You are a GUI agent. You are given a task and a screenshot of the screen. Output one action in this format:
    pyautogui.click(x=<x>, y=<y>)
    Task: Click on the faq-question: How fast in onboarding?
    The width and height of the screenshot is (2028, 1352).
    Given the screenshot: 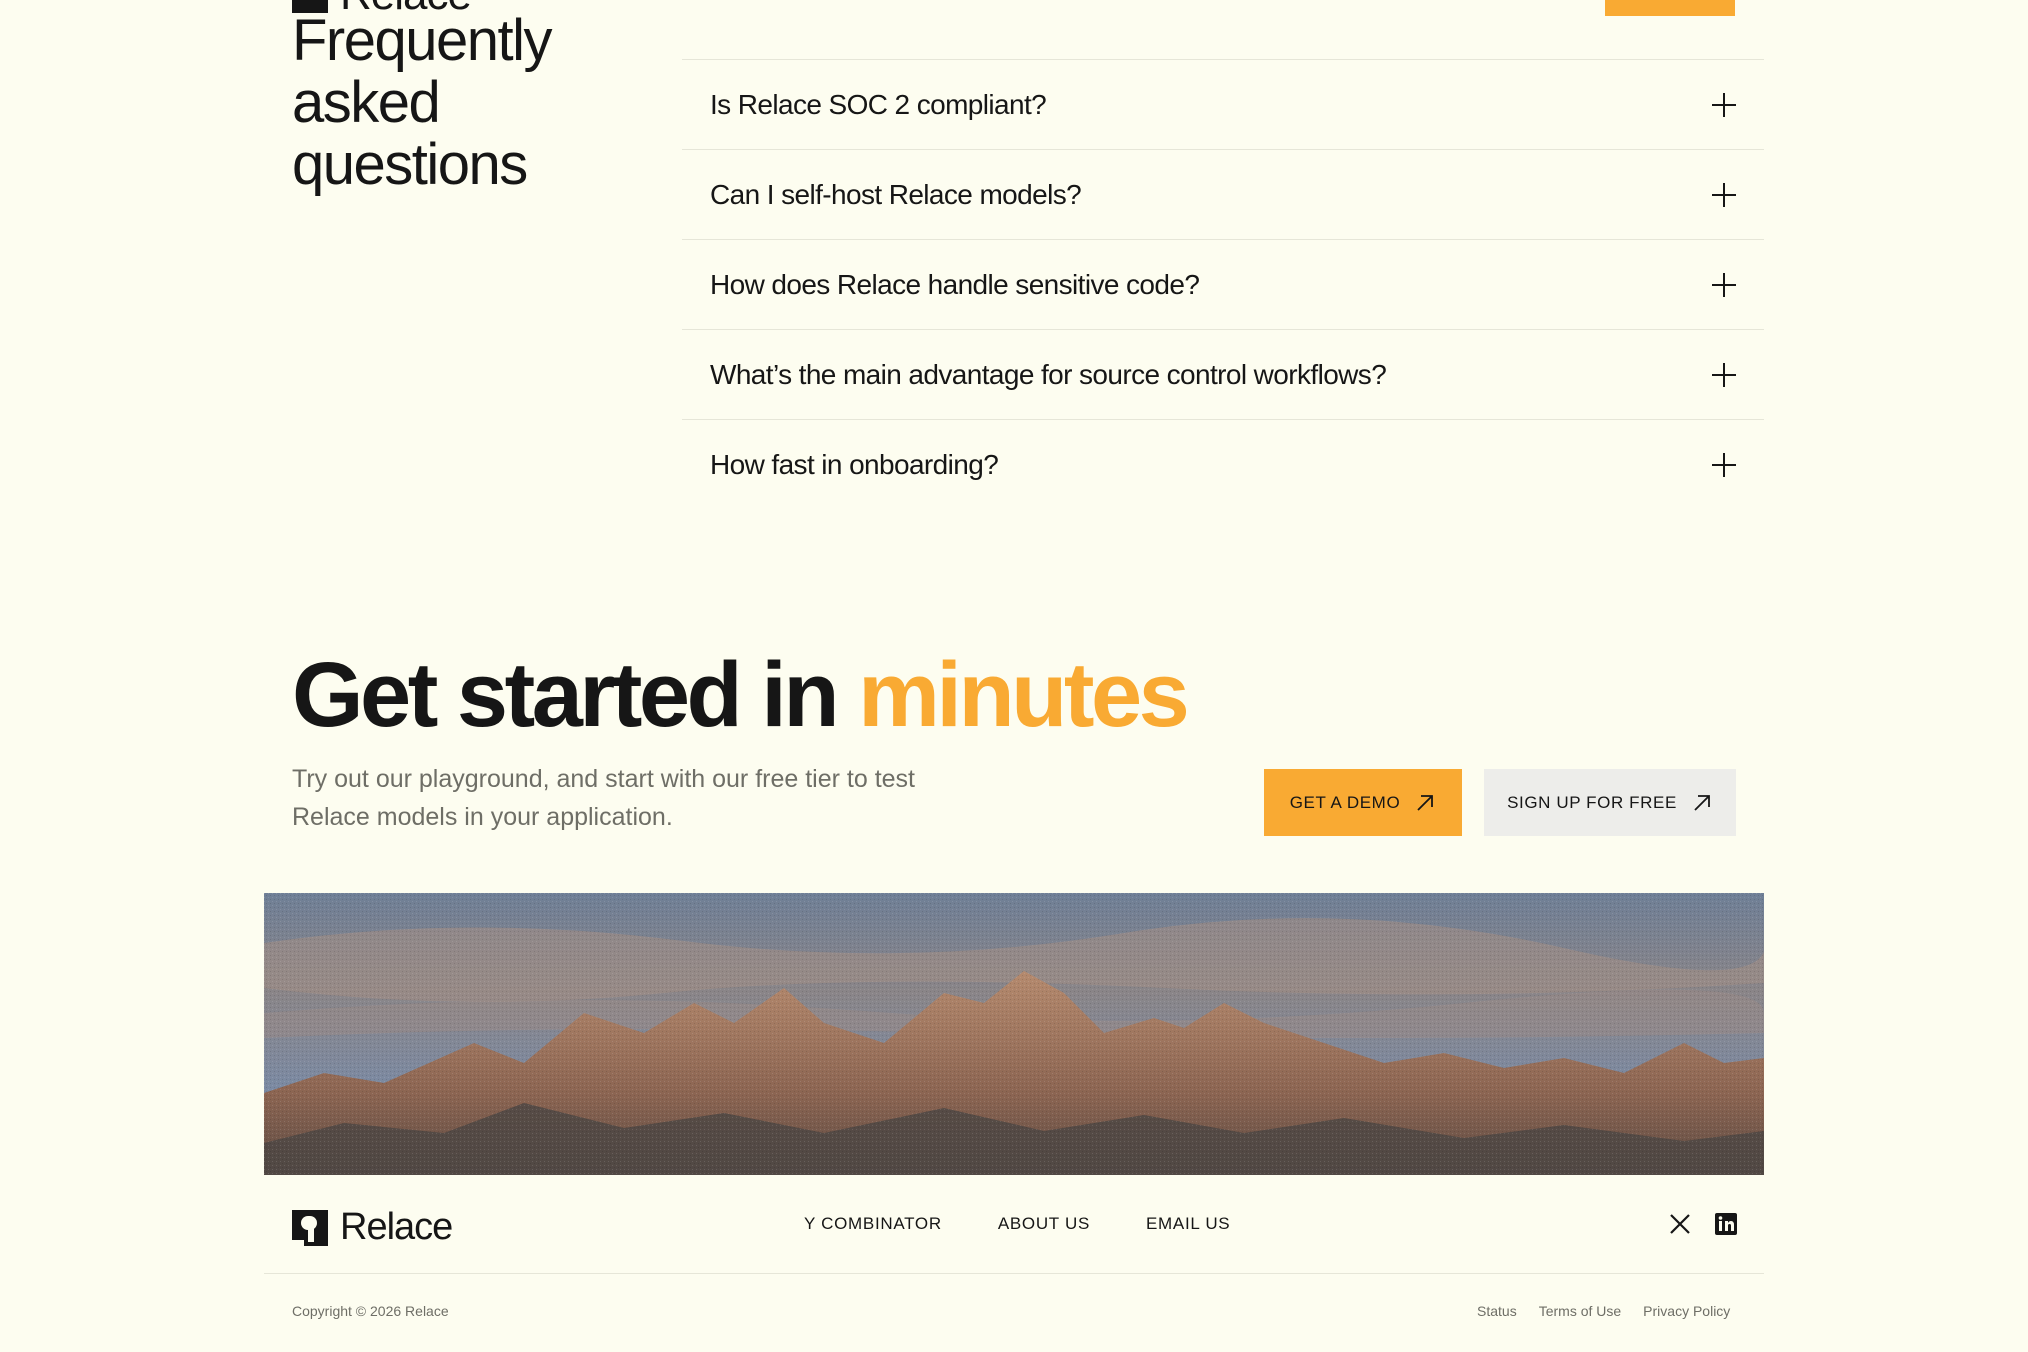 What is the action you would take?
    pyautogui.click(x=854, y=464)
    